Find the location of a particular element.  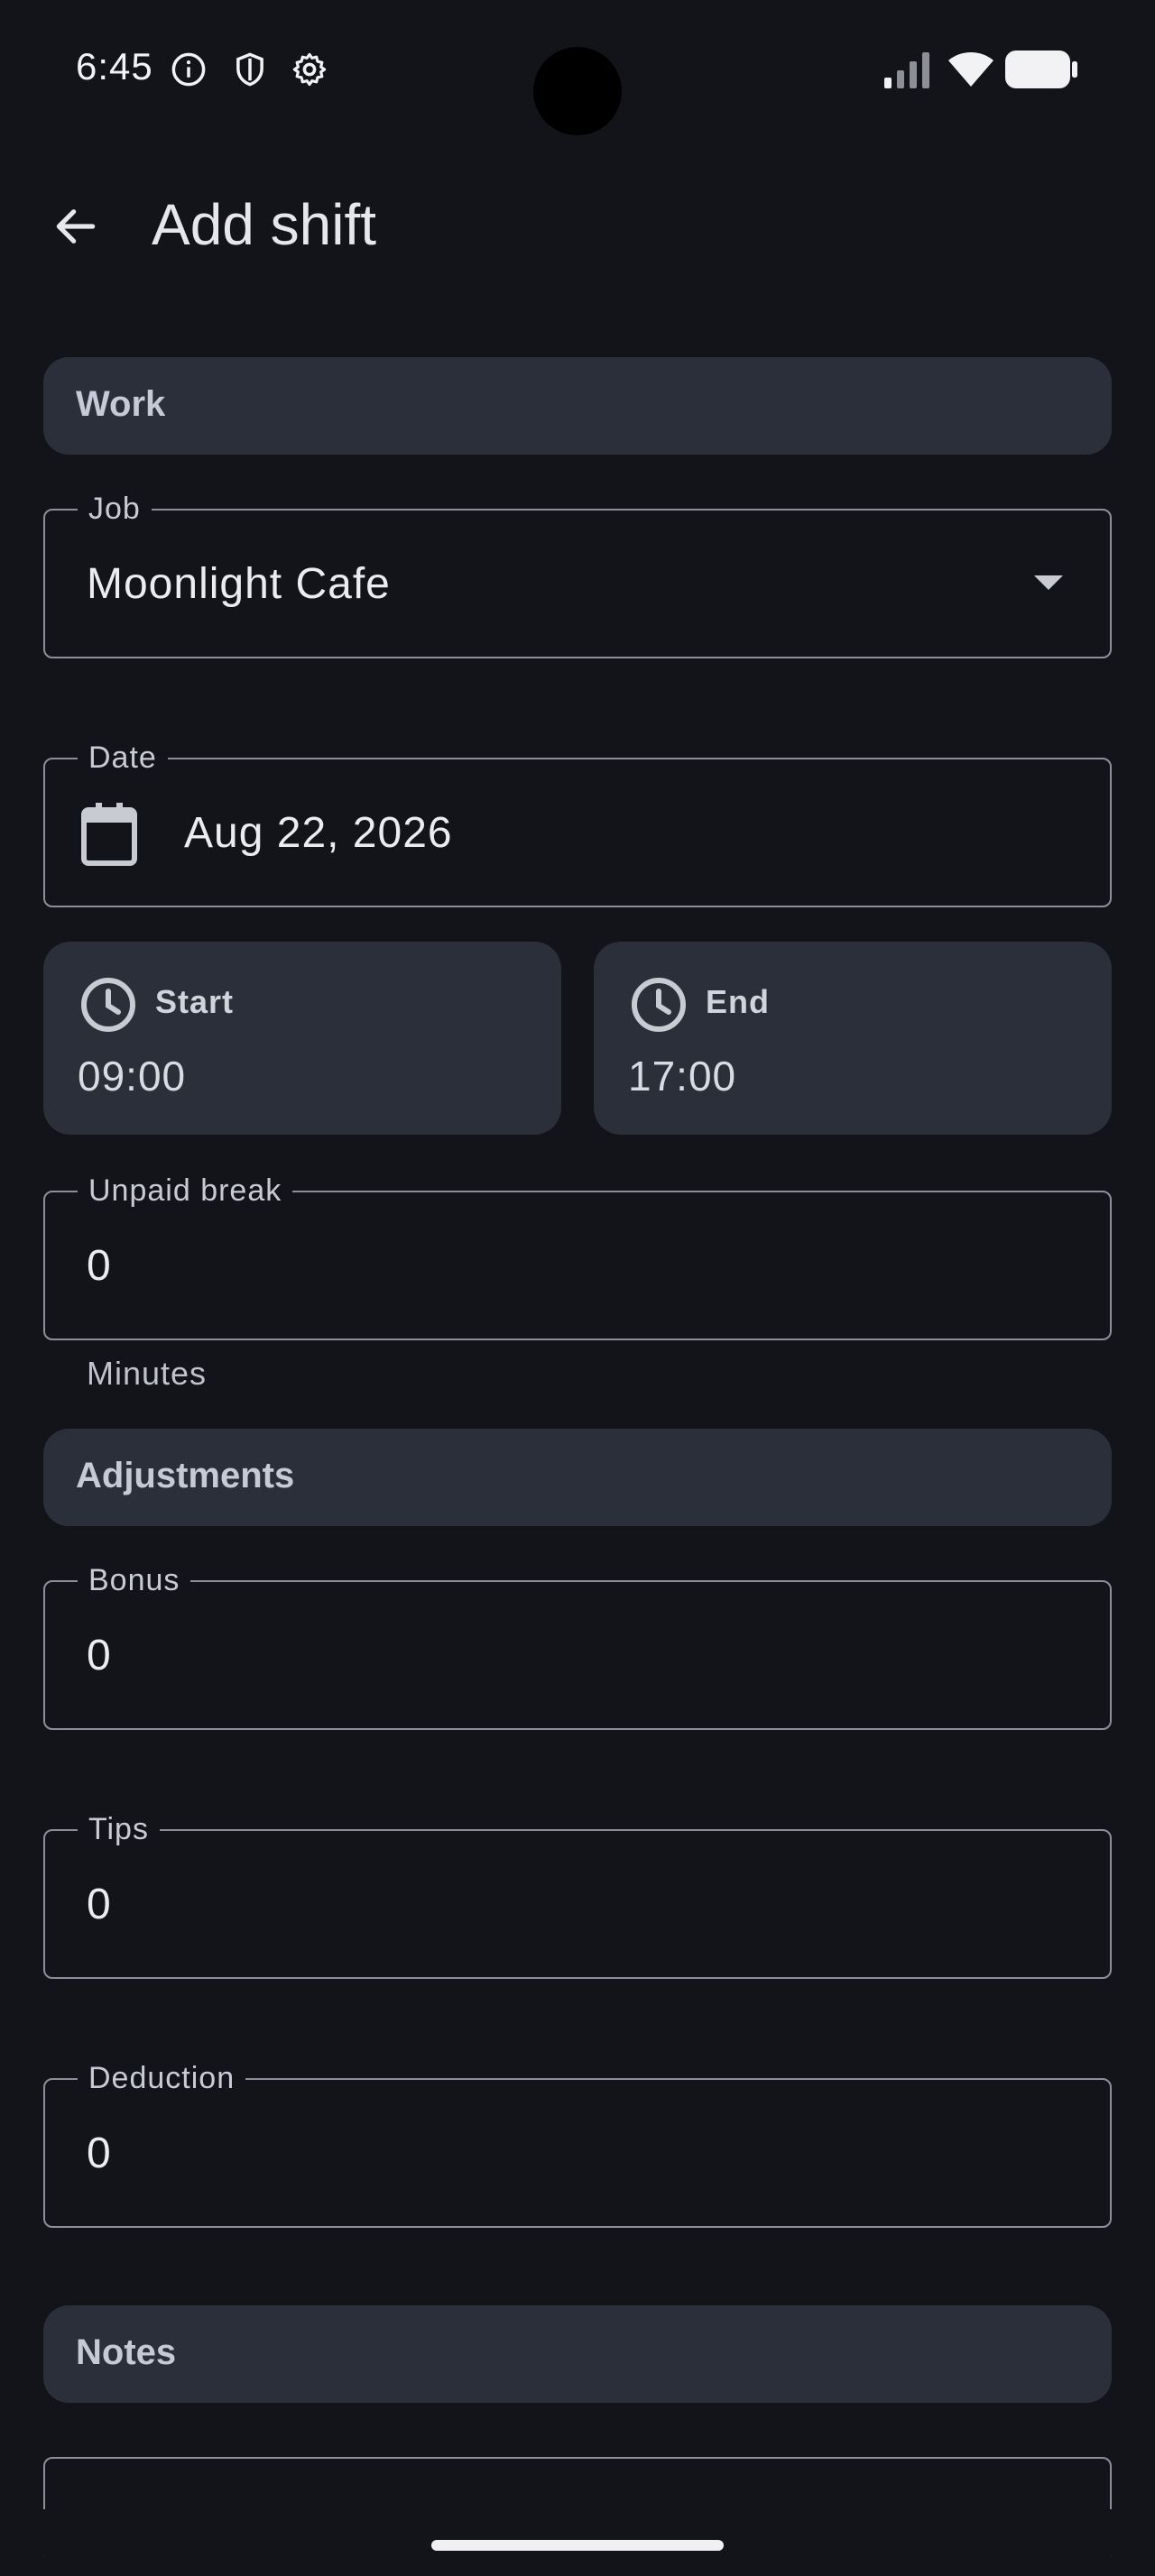

start-time-card: Start 09:00 is located at coordinates (302, 1038).